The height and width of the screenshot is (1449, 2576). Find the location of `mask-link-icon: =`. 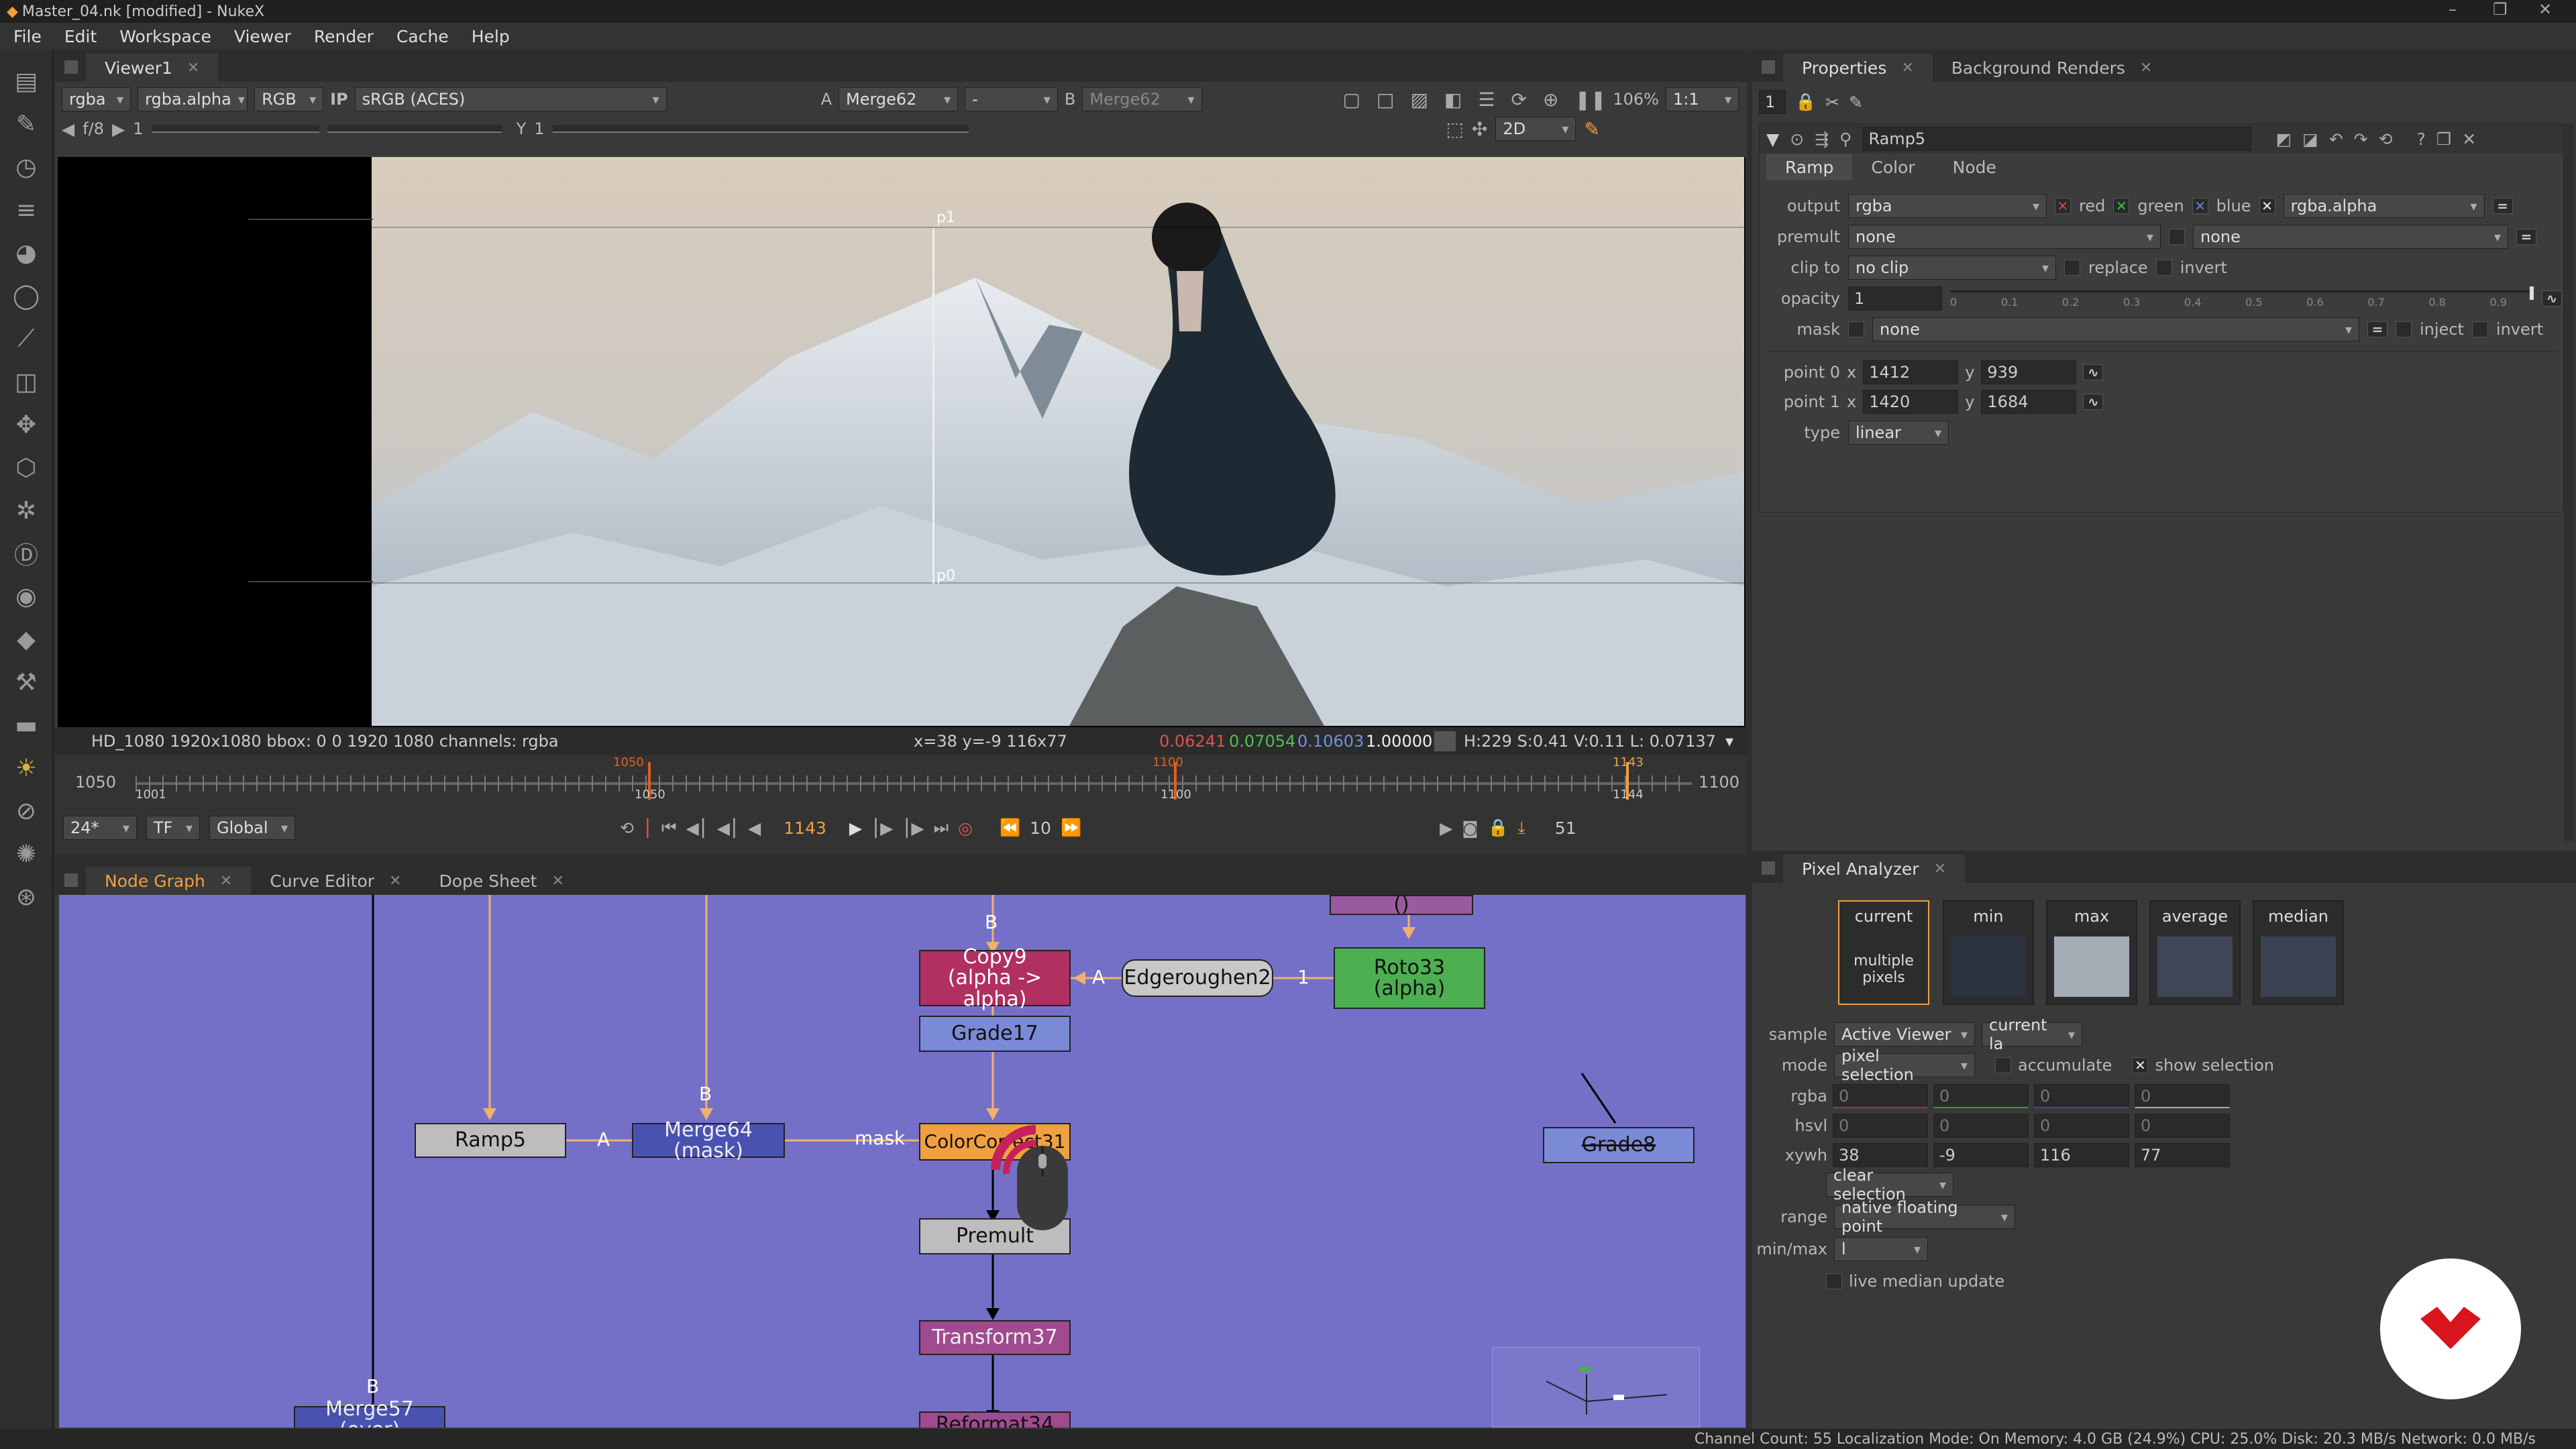

mask-link-icon: = is located at coordinates (2377, 329).